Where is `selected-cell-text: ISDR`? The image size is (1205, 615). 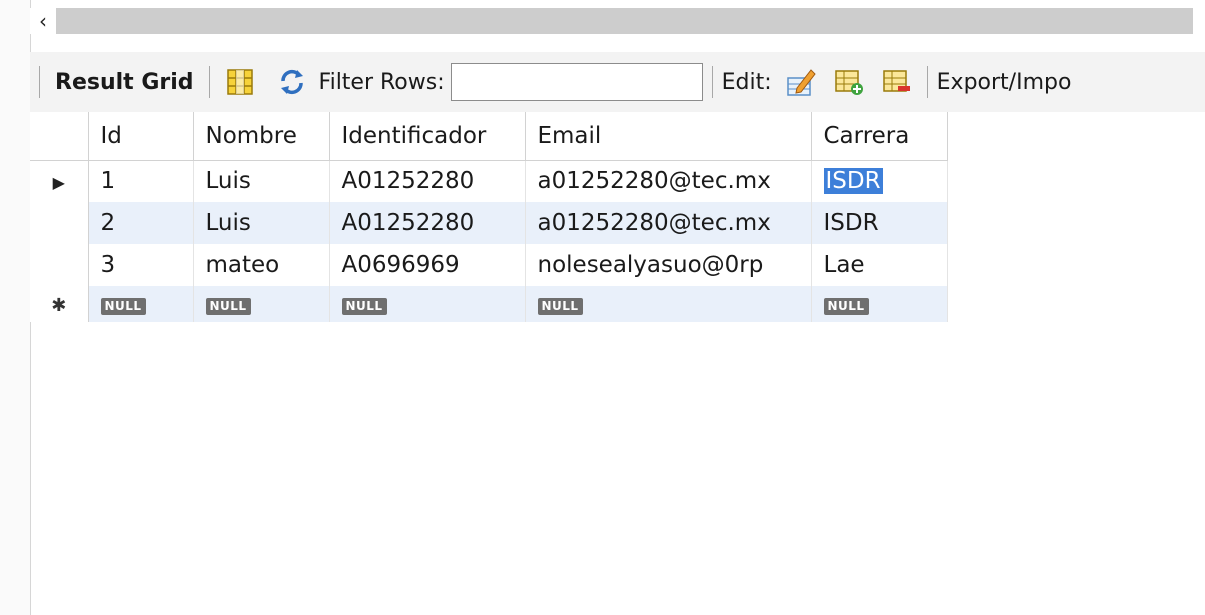
selected-cell-text: ISDR is located at coordinates (853, 181).